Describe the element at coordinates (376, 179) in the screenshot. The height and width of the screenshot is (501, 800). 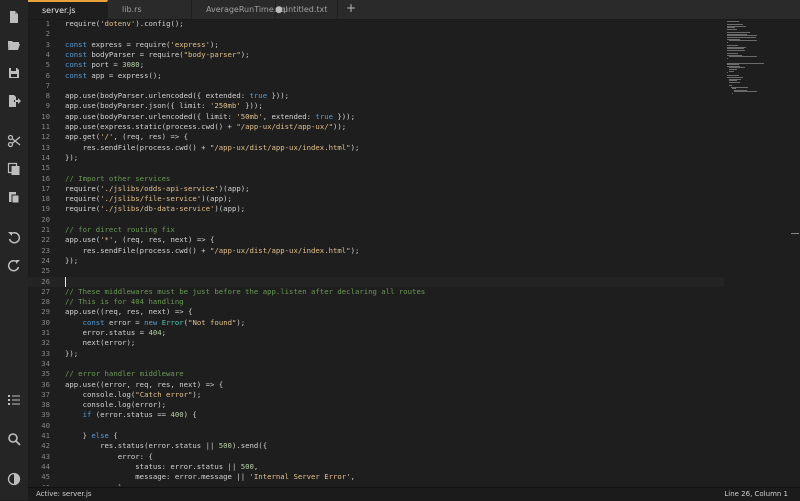
I see `code-line: 16 // Import other services` at that location.